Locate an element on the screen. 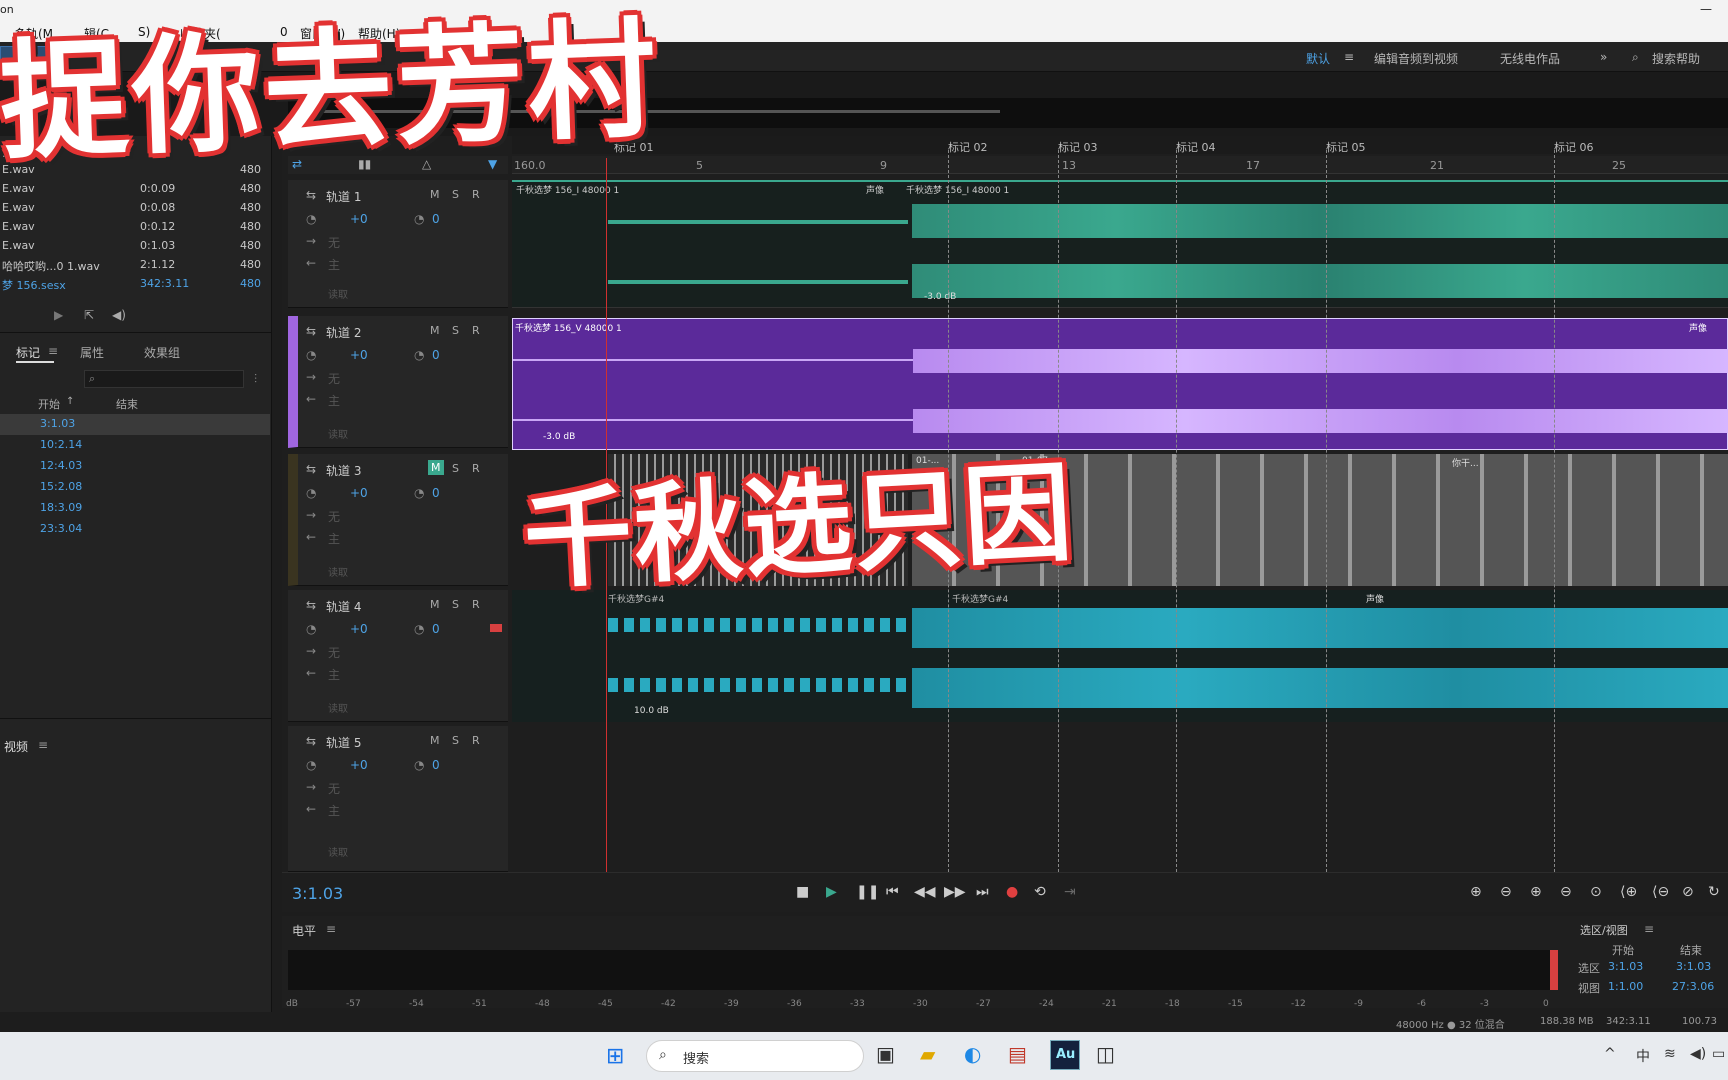 The height and width of the screenshot is (1080, 1728). audition-app-icon: Au is located at coordinates (1065, 1055).